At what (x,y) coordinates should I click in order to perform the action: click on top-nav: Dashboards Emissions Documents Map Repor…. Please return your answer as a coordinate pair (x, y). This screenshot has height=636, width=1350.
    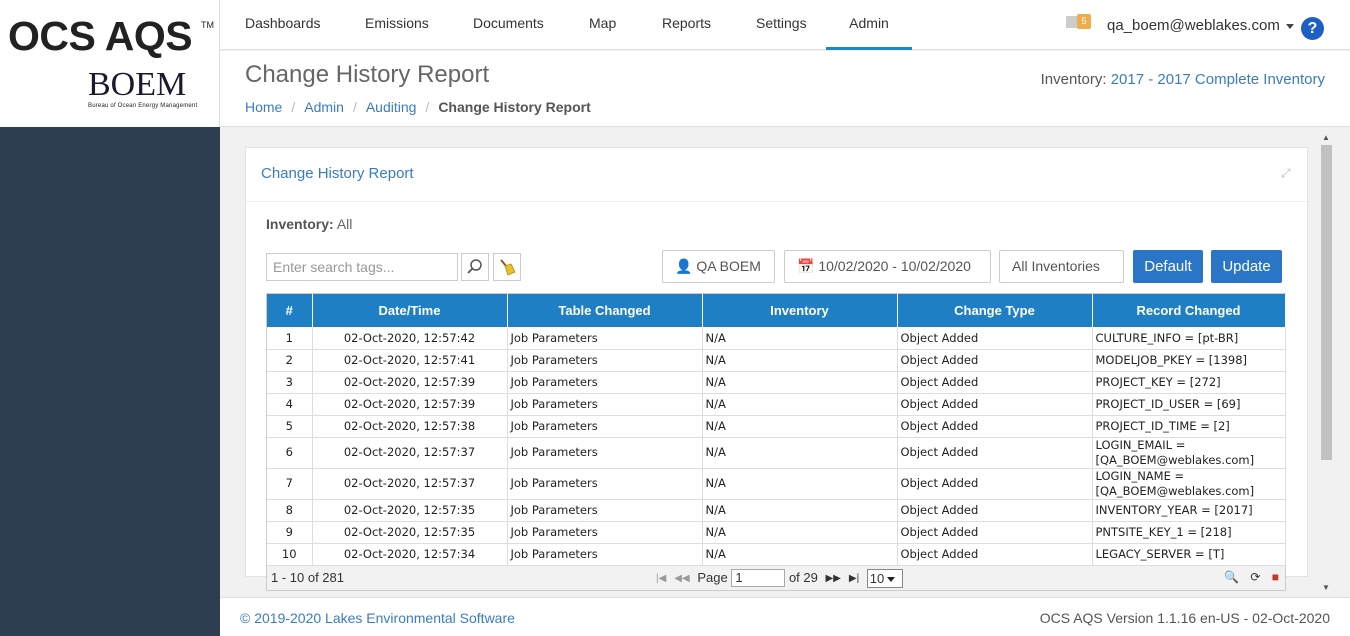
    Looking at the image, I should click on (785, 25).